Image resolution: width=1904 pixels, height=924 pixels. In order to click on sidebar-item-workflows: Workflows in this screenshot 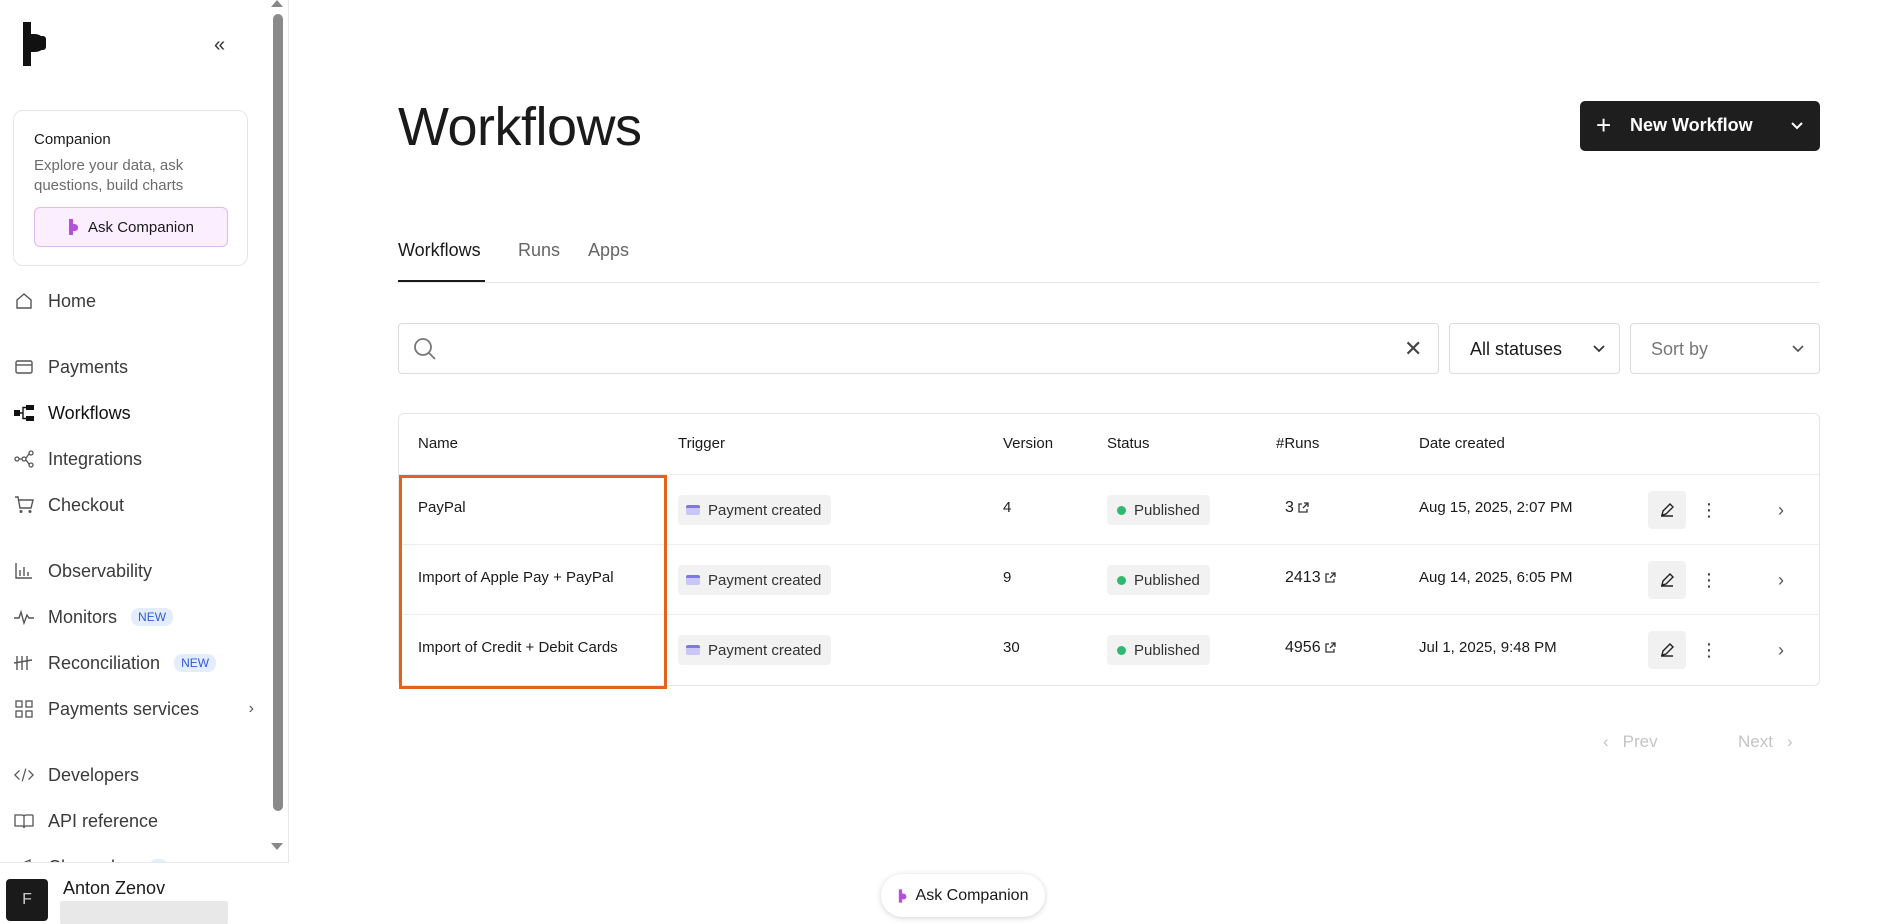, I will do `click(134, 413)`.